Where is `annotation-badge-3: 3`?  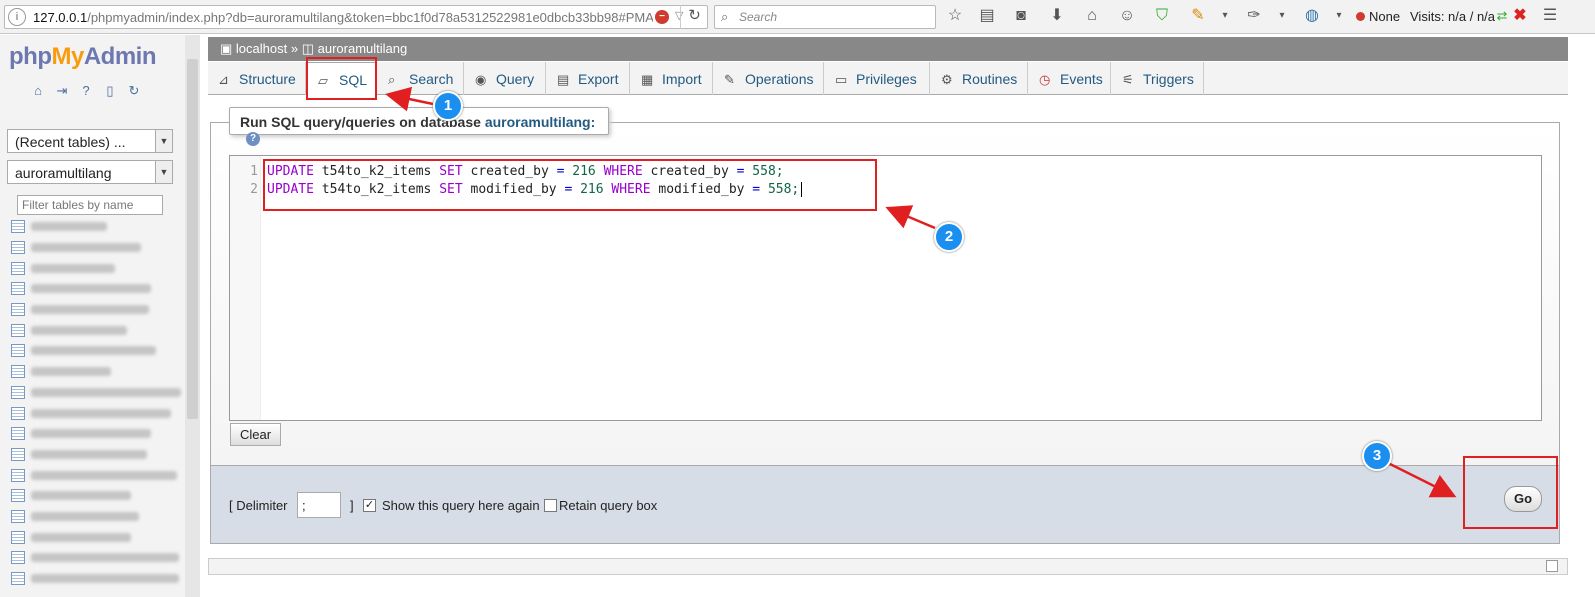
annotation-badge-3: 3 is located at coordinates (1377, 456).